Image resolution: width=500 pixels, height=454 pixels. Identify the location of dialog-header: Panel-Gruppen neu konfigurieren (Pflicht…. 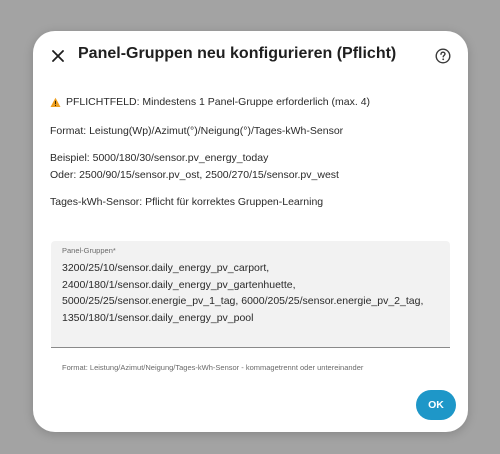
(250, 56).